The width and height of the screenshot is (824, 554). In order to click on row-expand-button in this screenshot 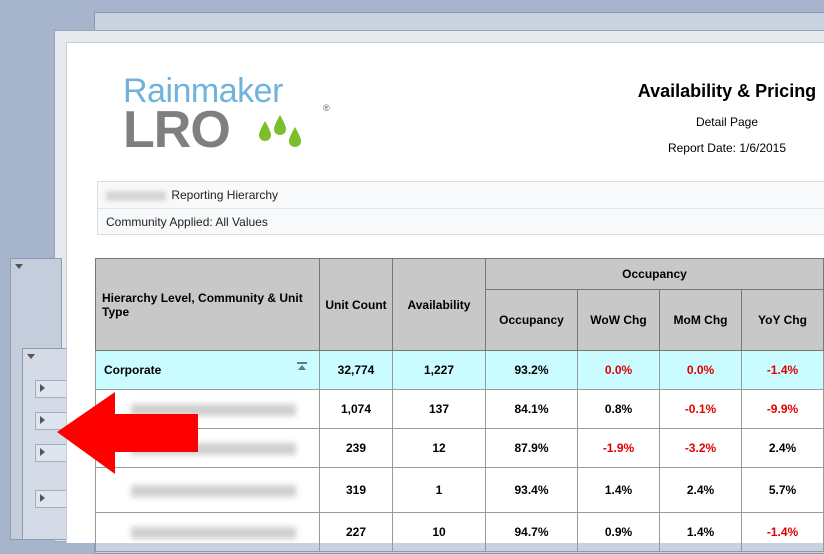, I will do `click(51, 499)`.